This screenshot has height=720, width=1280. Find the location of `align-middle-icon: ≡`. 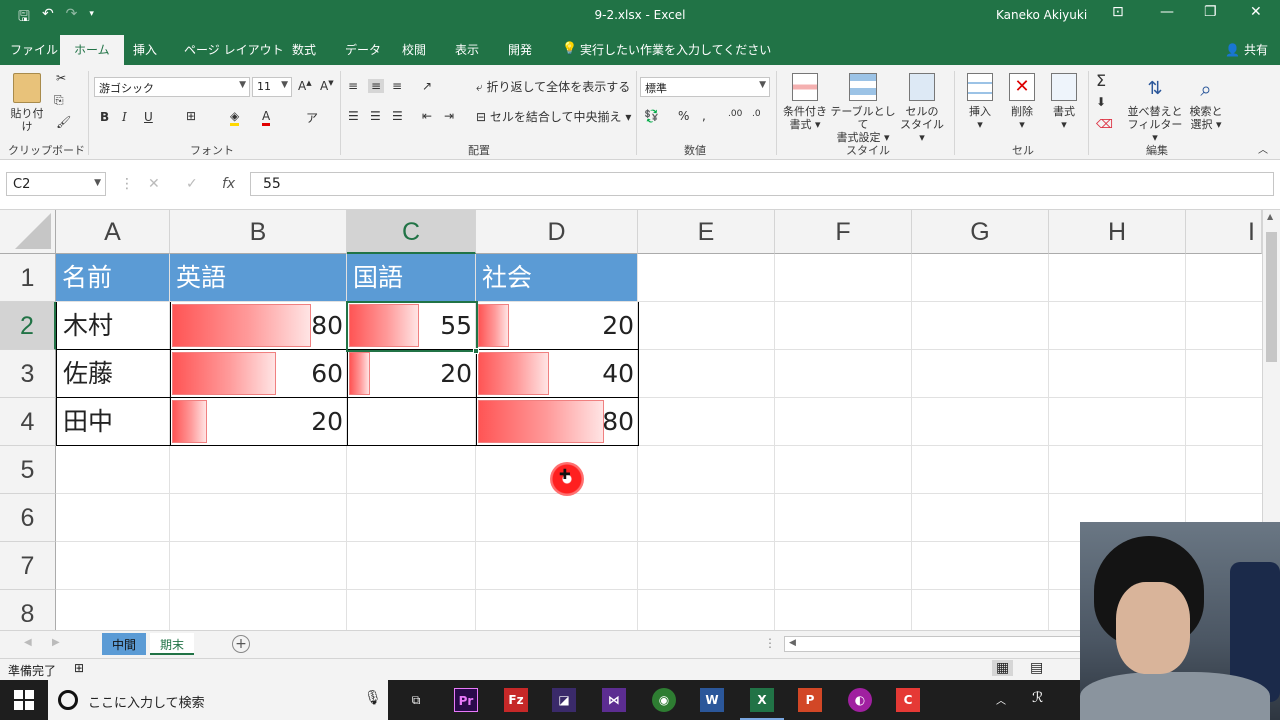

align-middle-icon: ≡ is located at coordinates (376, 86).